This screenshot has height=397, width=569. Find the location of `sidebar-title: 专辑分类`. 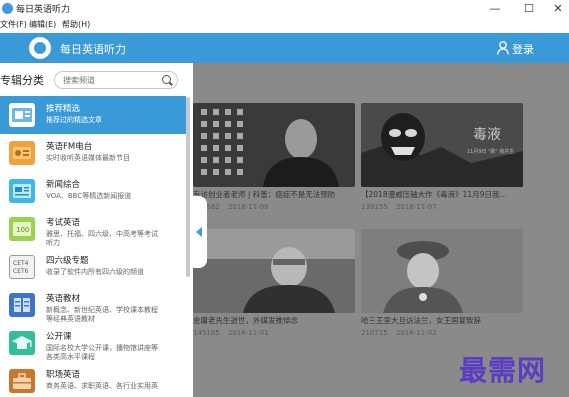

sidebar-title: 专辑分类 is located at coordinates (22, 80).